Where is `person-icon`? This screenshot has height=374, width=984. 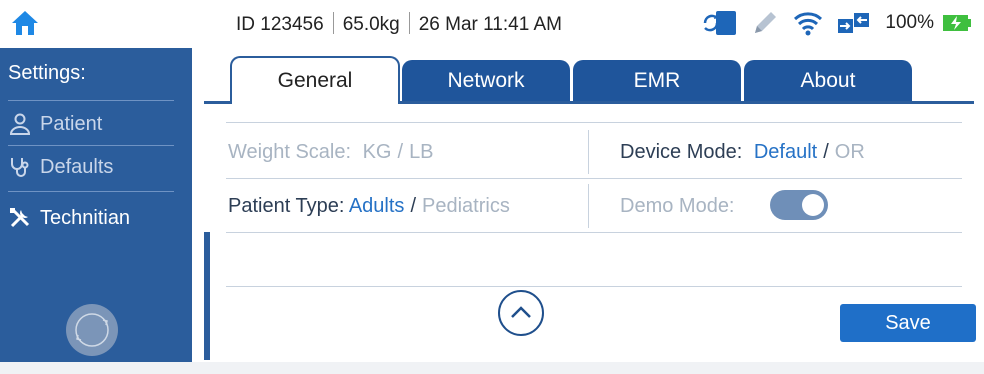
person-icon is located at coordinates (20, 124).